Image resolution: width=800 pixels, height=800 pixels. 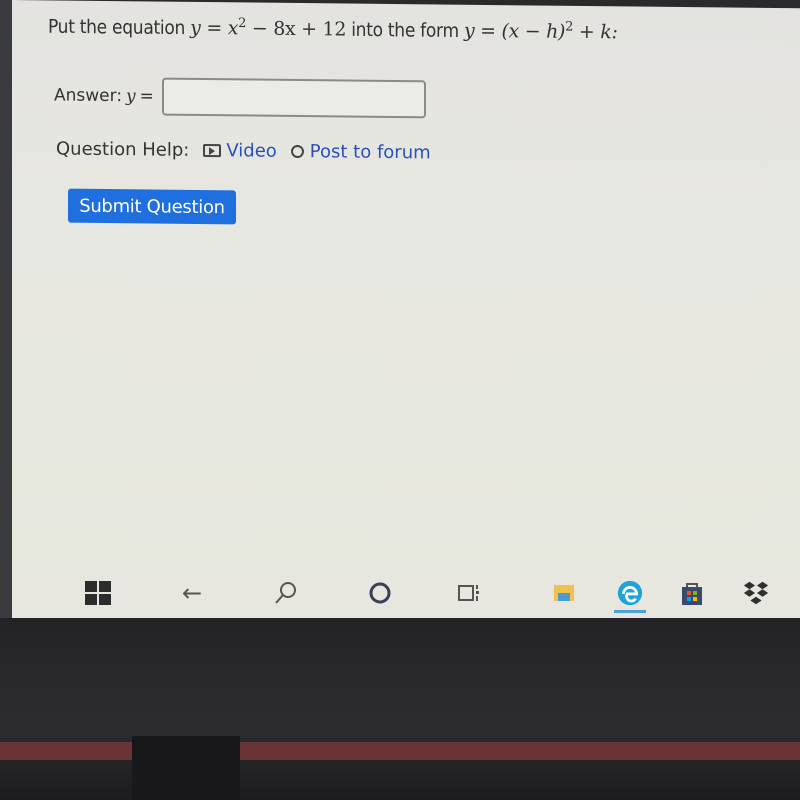 I want to click on answer-input, so click(x=293, y=98).